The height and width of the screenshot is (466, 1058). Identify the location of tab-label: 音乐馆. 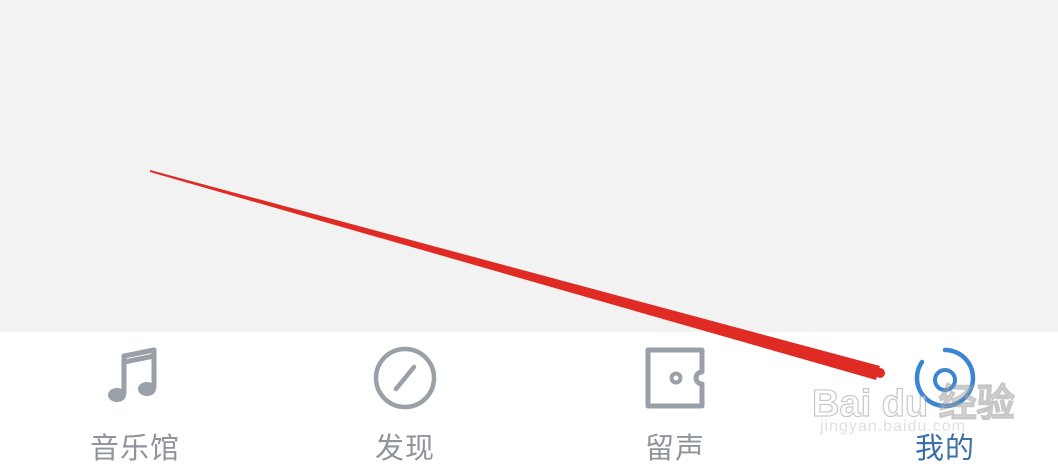
(134, 448).